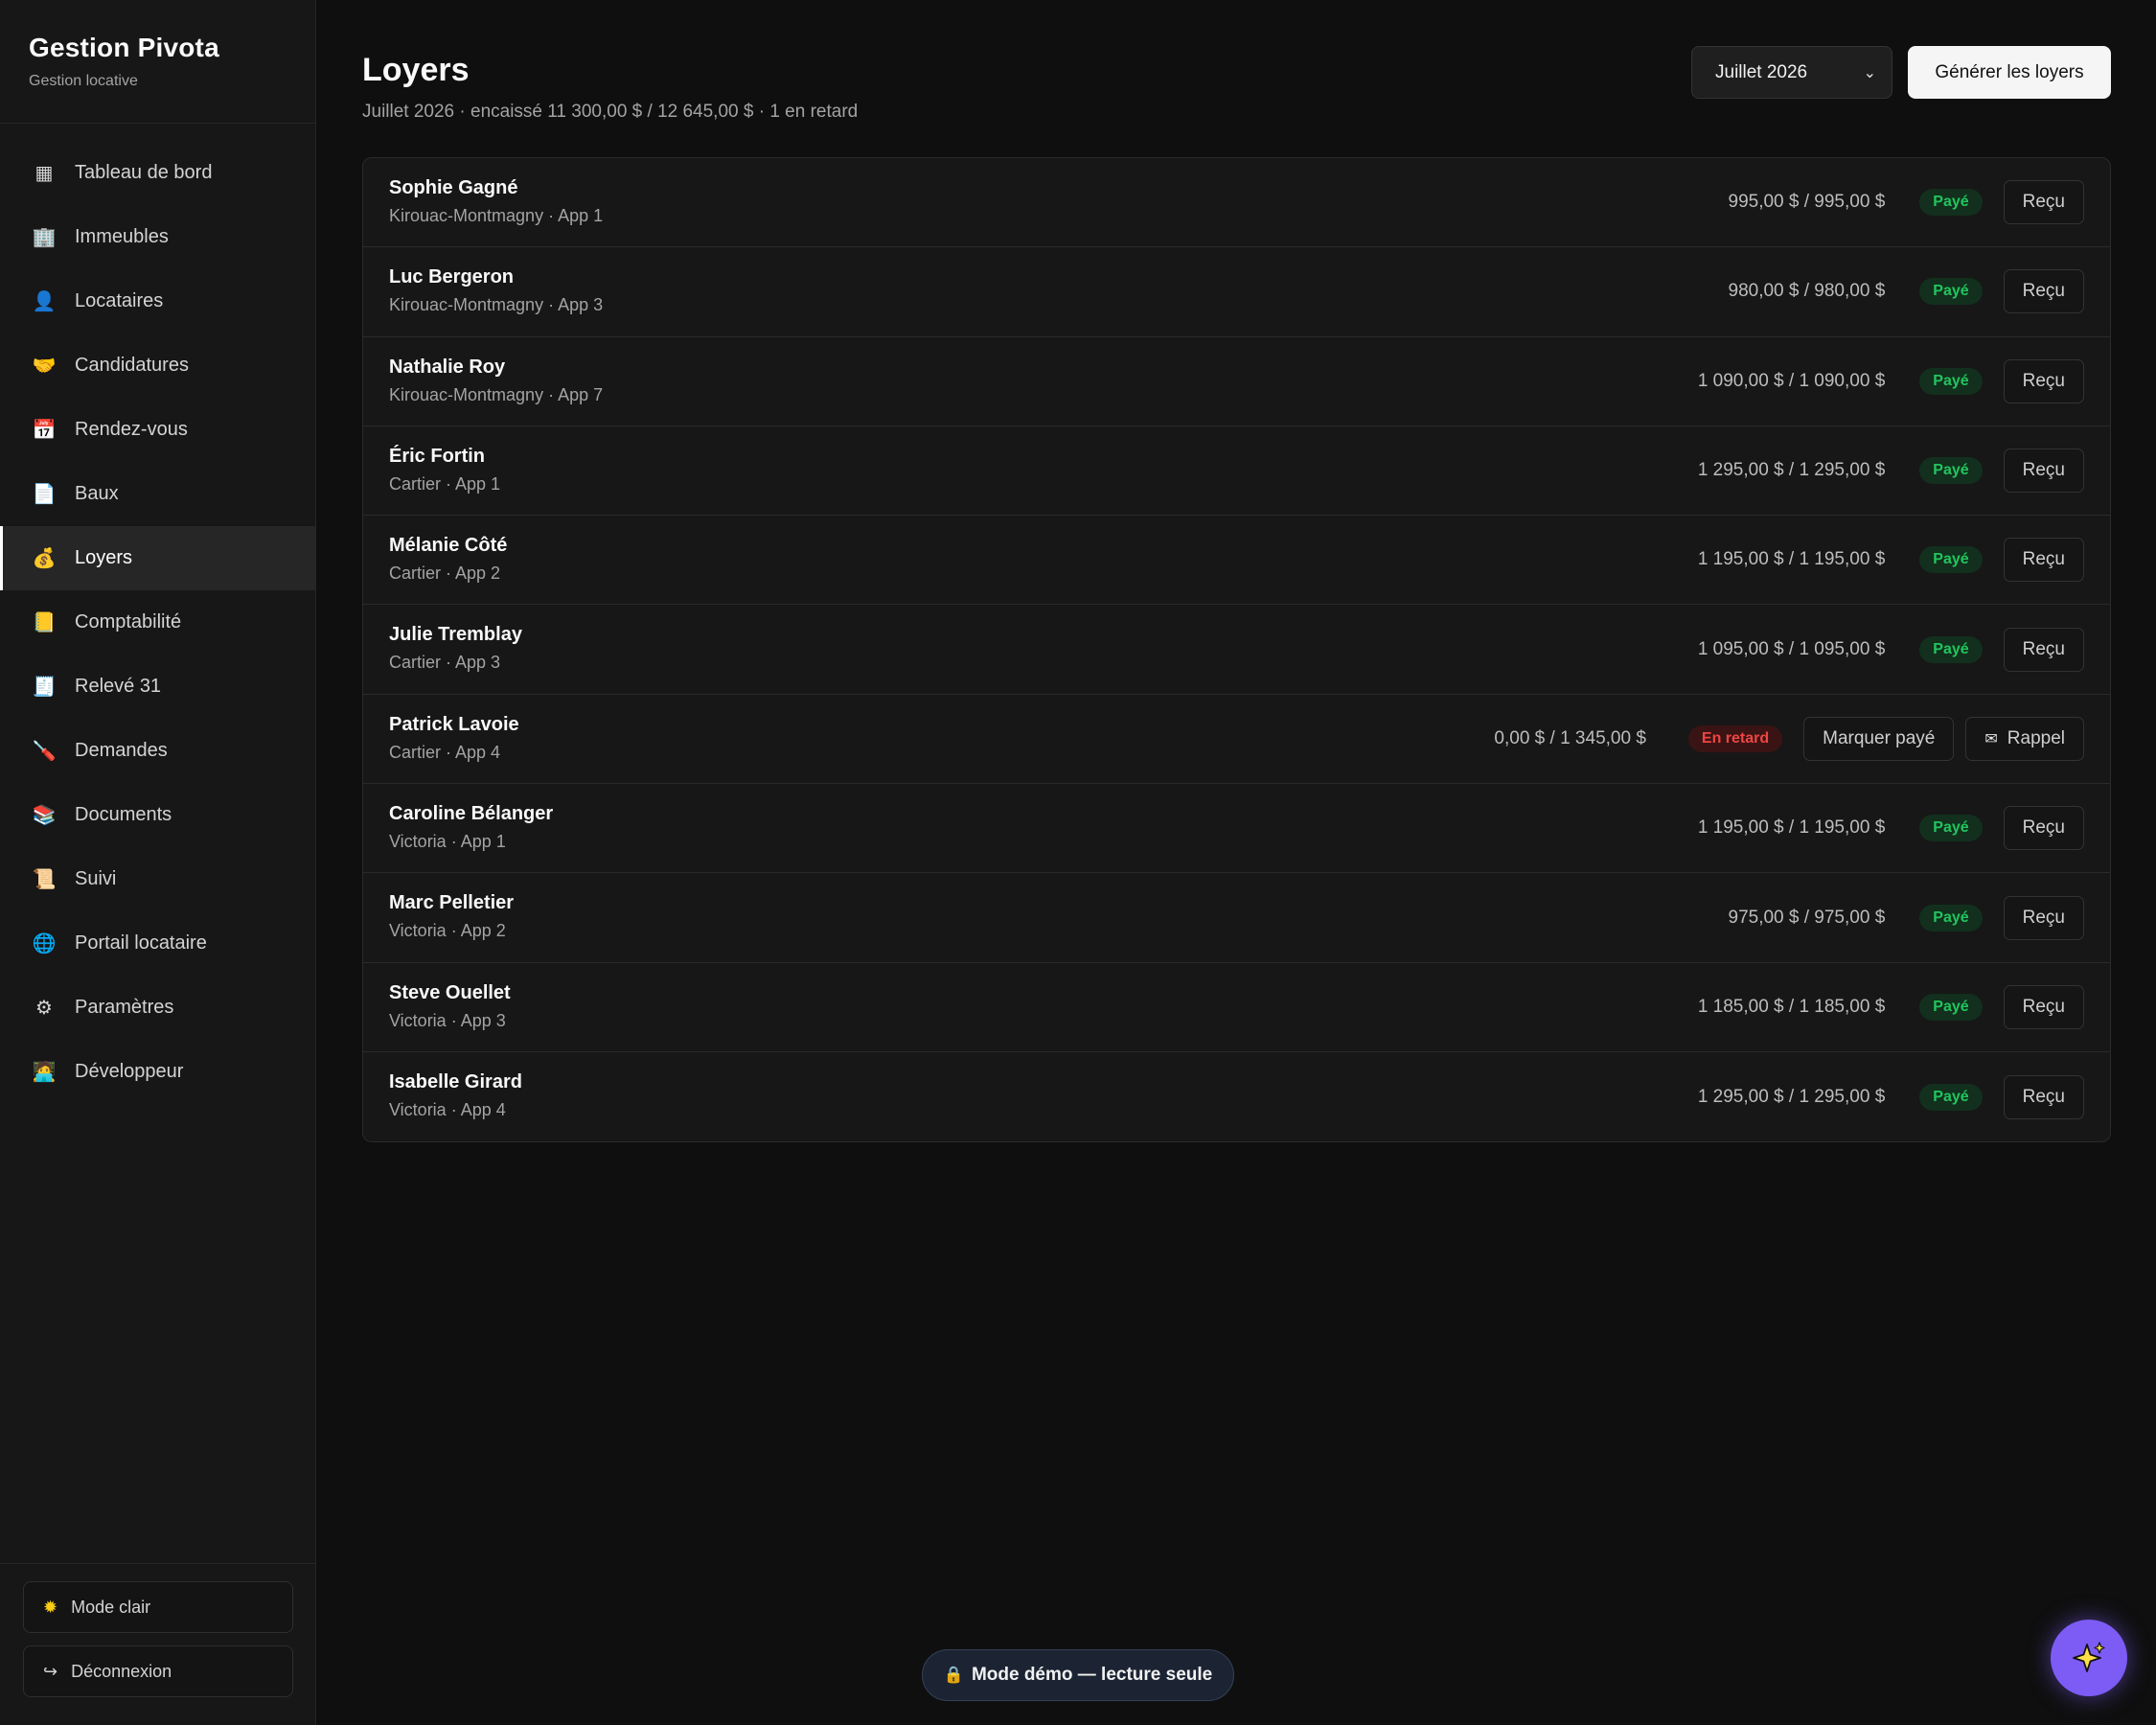 Image resolution: width=2156 pixels, height=1725 pixels. I want to click on rent-row-actions: 1 095,00 $ / 1 095,00 $ Payé Reçu, so click(1891, 649).